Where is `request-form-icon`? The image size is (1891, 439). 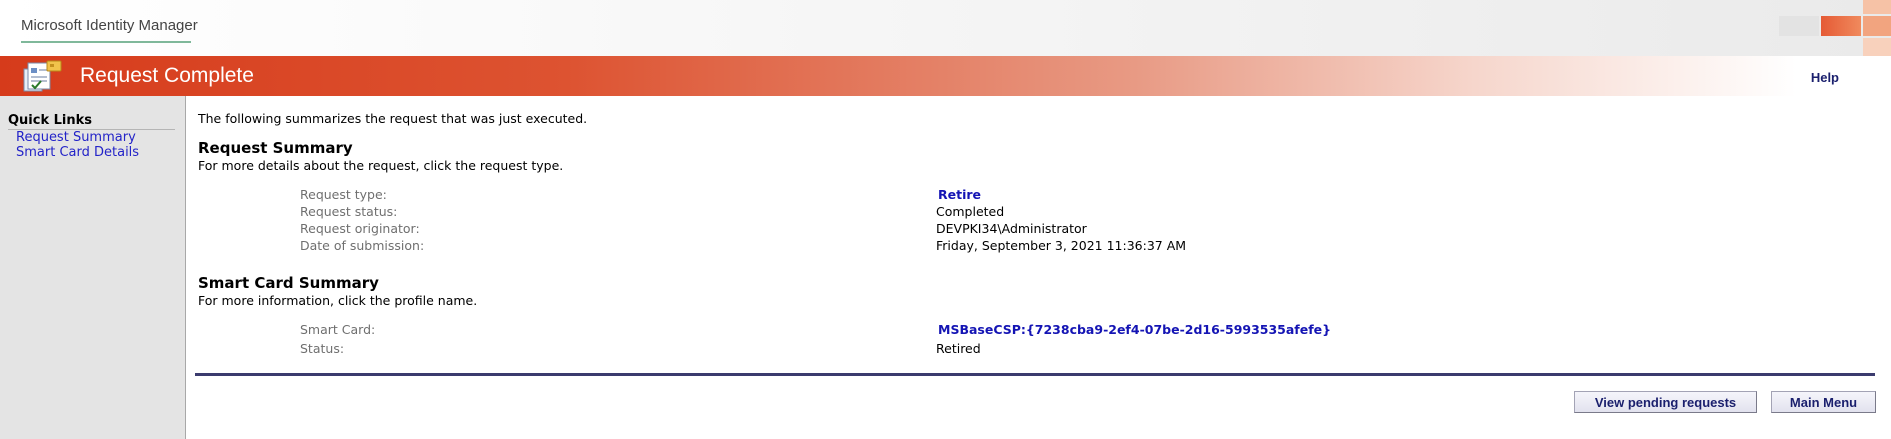 request-form-icon is located at coordinates (43, 78).